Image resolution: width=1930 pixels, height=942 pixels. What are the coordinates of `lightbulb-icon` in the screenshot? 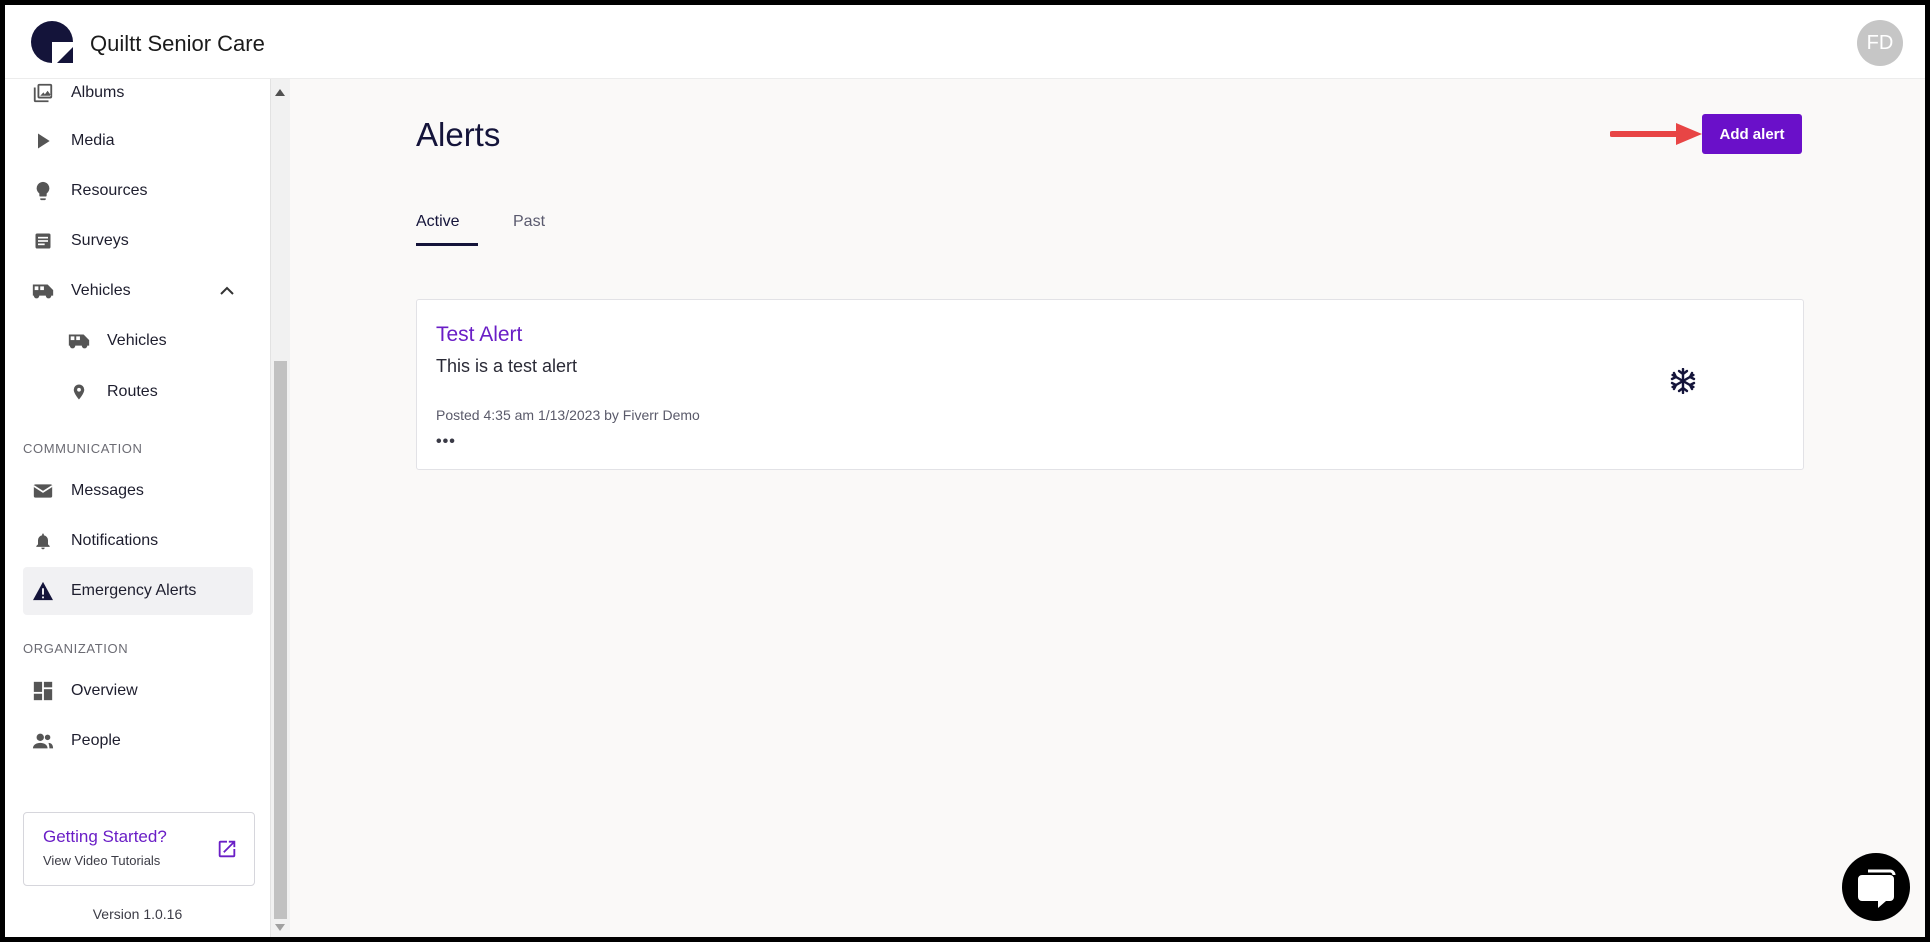 It's located at (43, 191).